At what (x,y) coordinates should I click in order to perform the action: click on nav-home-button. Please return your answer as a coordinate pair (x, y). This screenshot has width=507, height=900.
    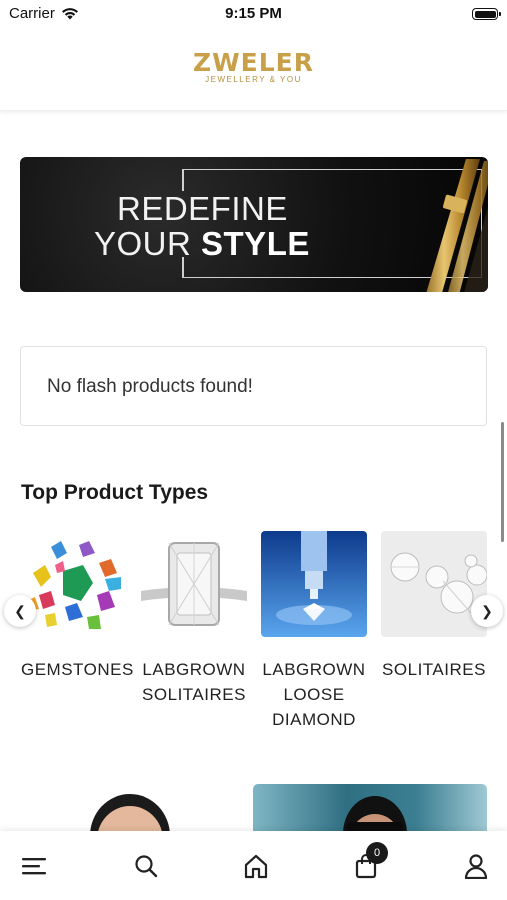
    Looking at the image, I should click on (256, 866).